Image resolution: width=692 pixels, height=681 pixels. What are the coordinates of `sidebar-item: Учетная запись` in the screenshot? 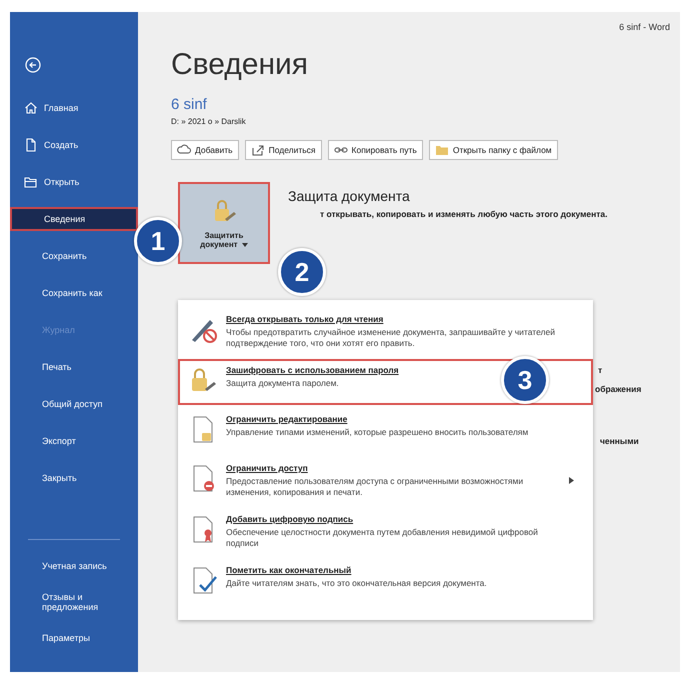 It's located at (60, 566).